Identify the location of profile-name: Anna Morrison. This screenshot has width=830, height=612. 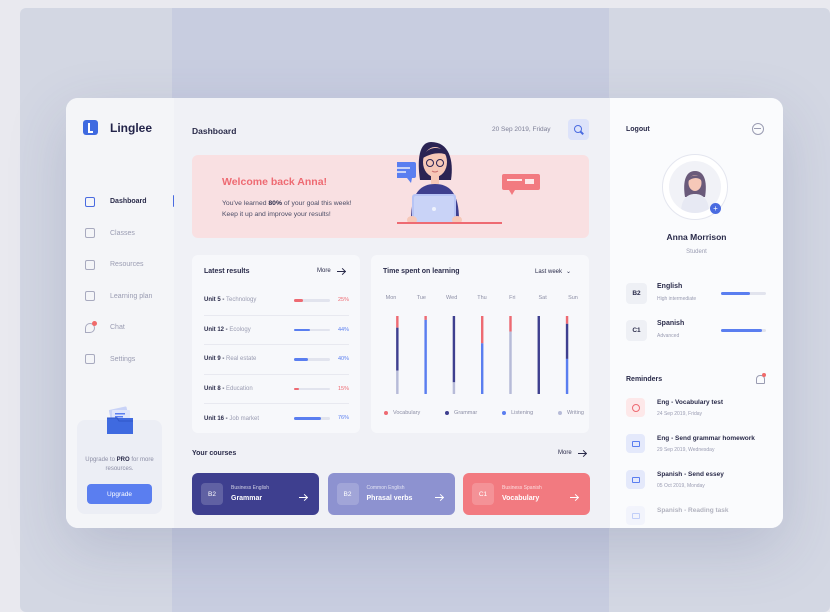
(696, 237).